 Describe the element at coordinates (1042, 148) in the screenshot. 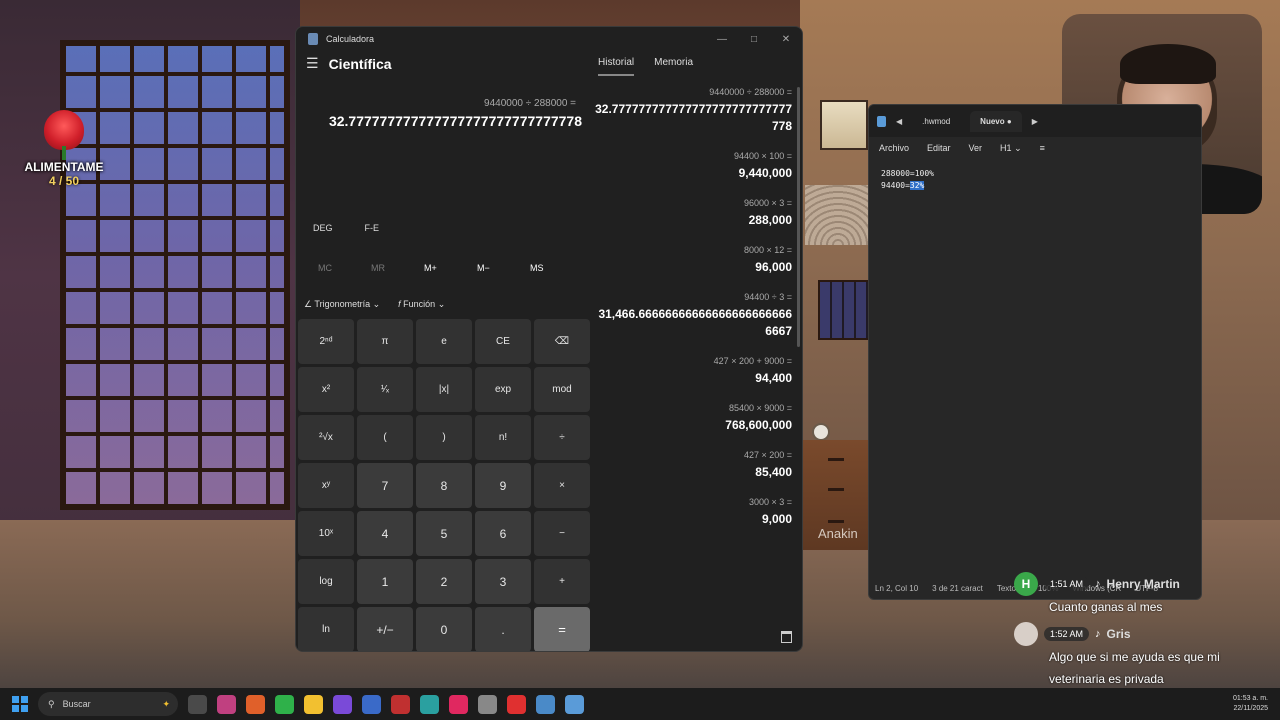

I see `list-icon: ≡` at that location.